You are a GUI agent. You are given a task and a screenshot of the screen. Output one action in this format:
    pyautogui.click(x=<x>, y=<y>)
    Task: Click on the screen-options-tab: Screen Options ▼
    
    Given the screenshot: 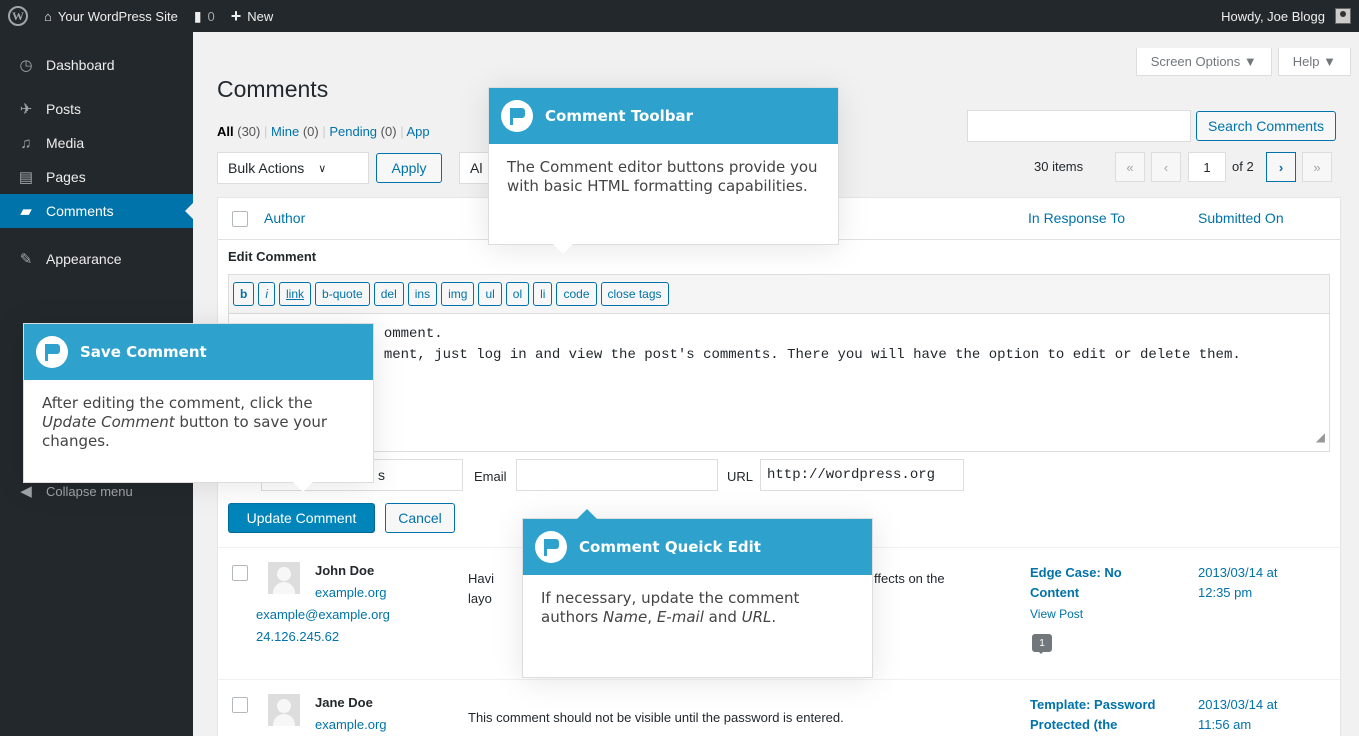 What is the action you would take?
    pyautogui.click(x=1203, y=62)
    